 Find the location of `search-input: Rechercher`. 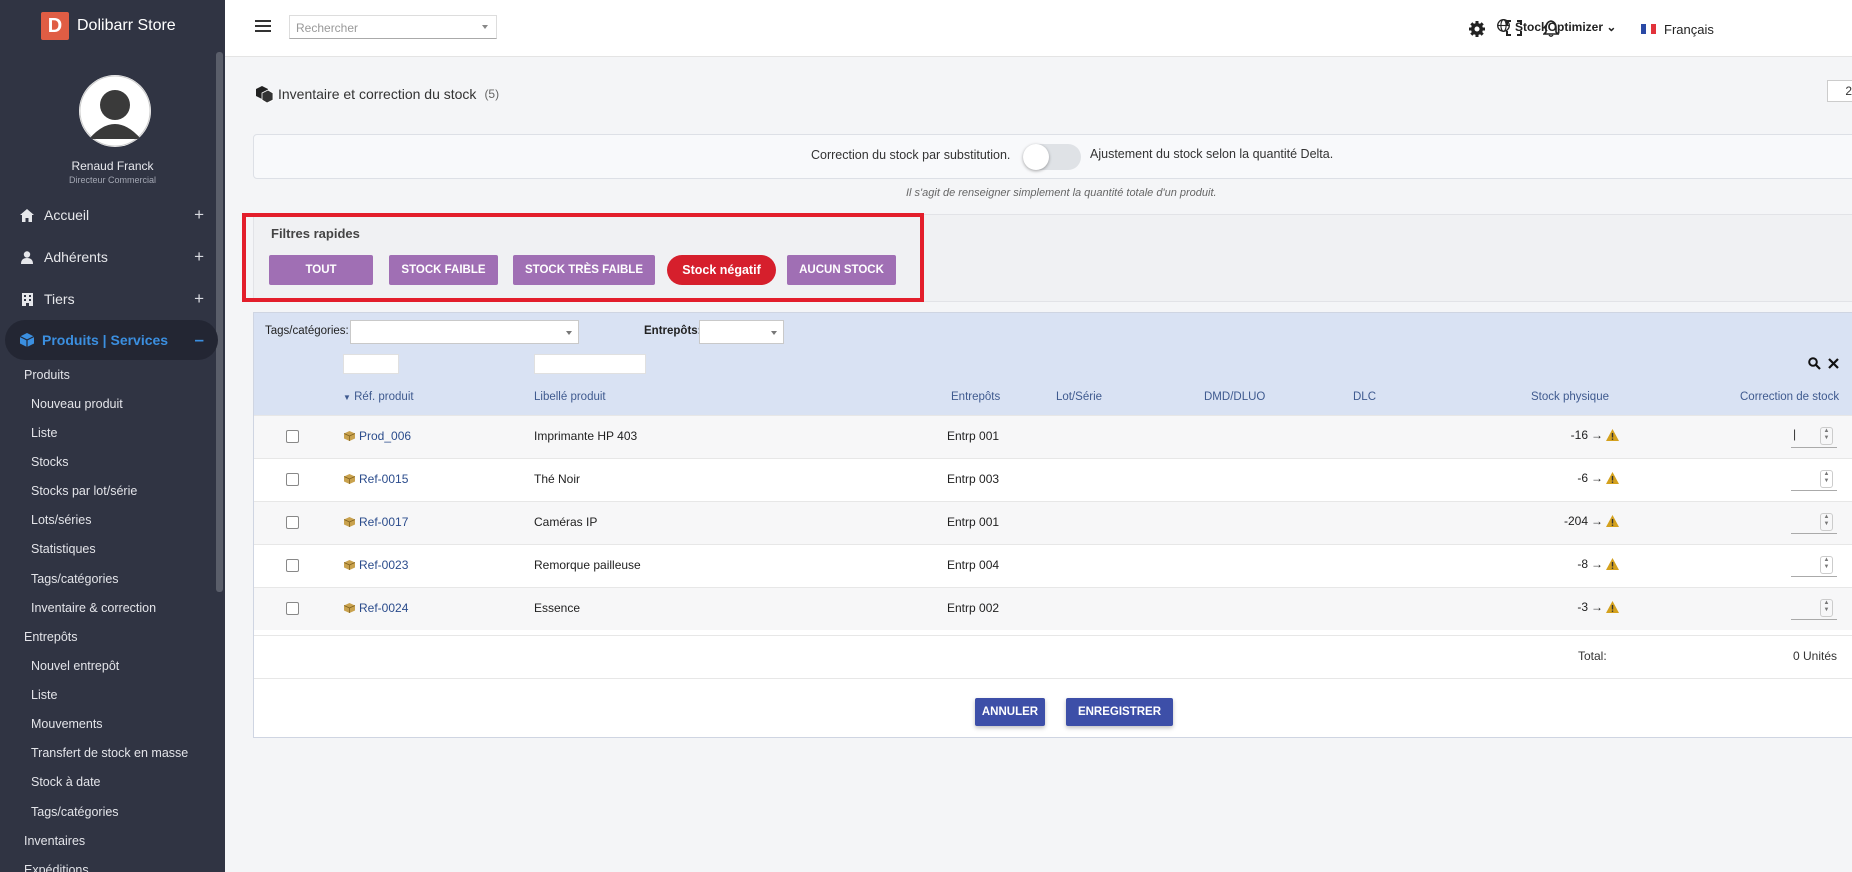

search-input: Rechercher is located at coordinates (393, 27).